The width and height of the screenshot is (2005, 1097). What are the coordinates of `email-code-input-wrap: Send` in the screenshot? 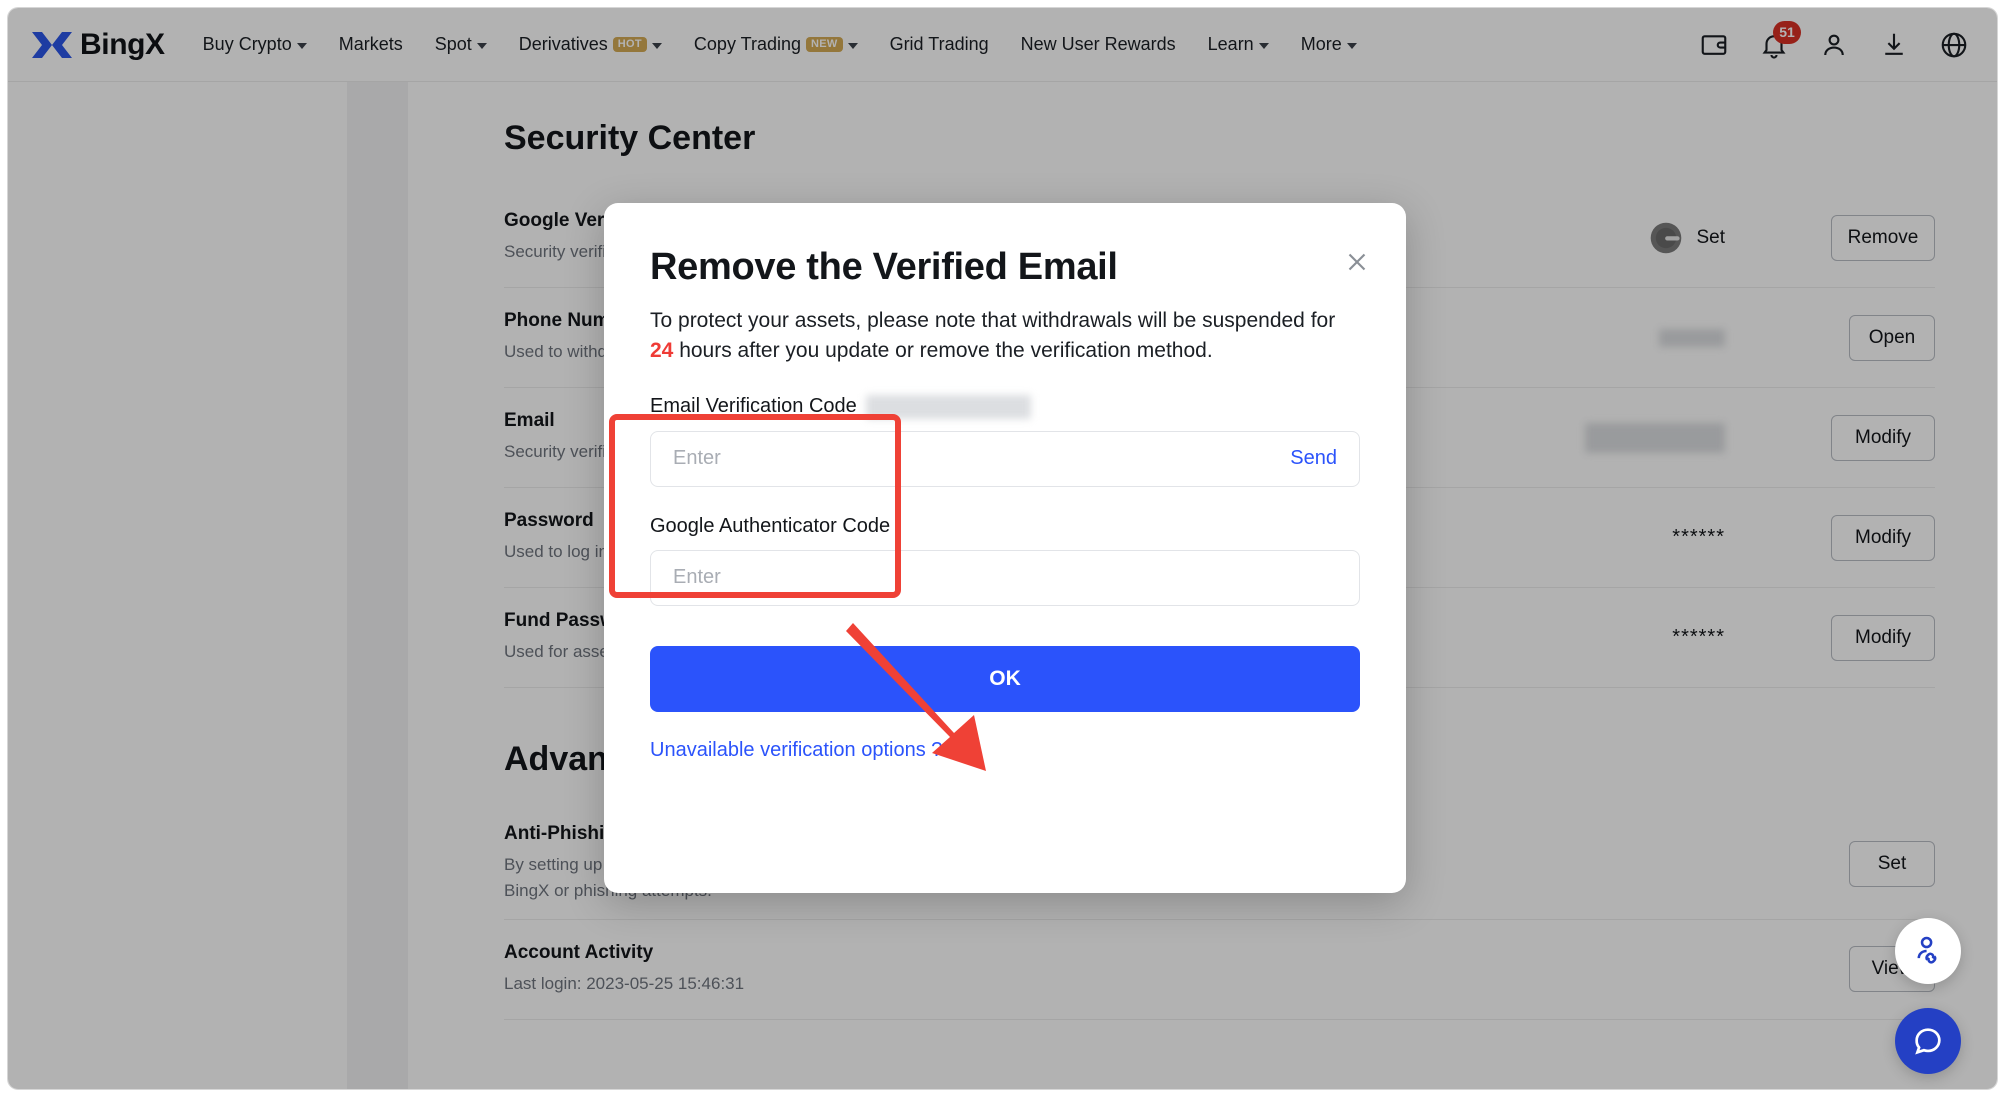 It's located at (1005, 458).